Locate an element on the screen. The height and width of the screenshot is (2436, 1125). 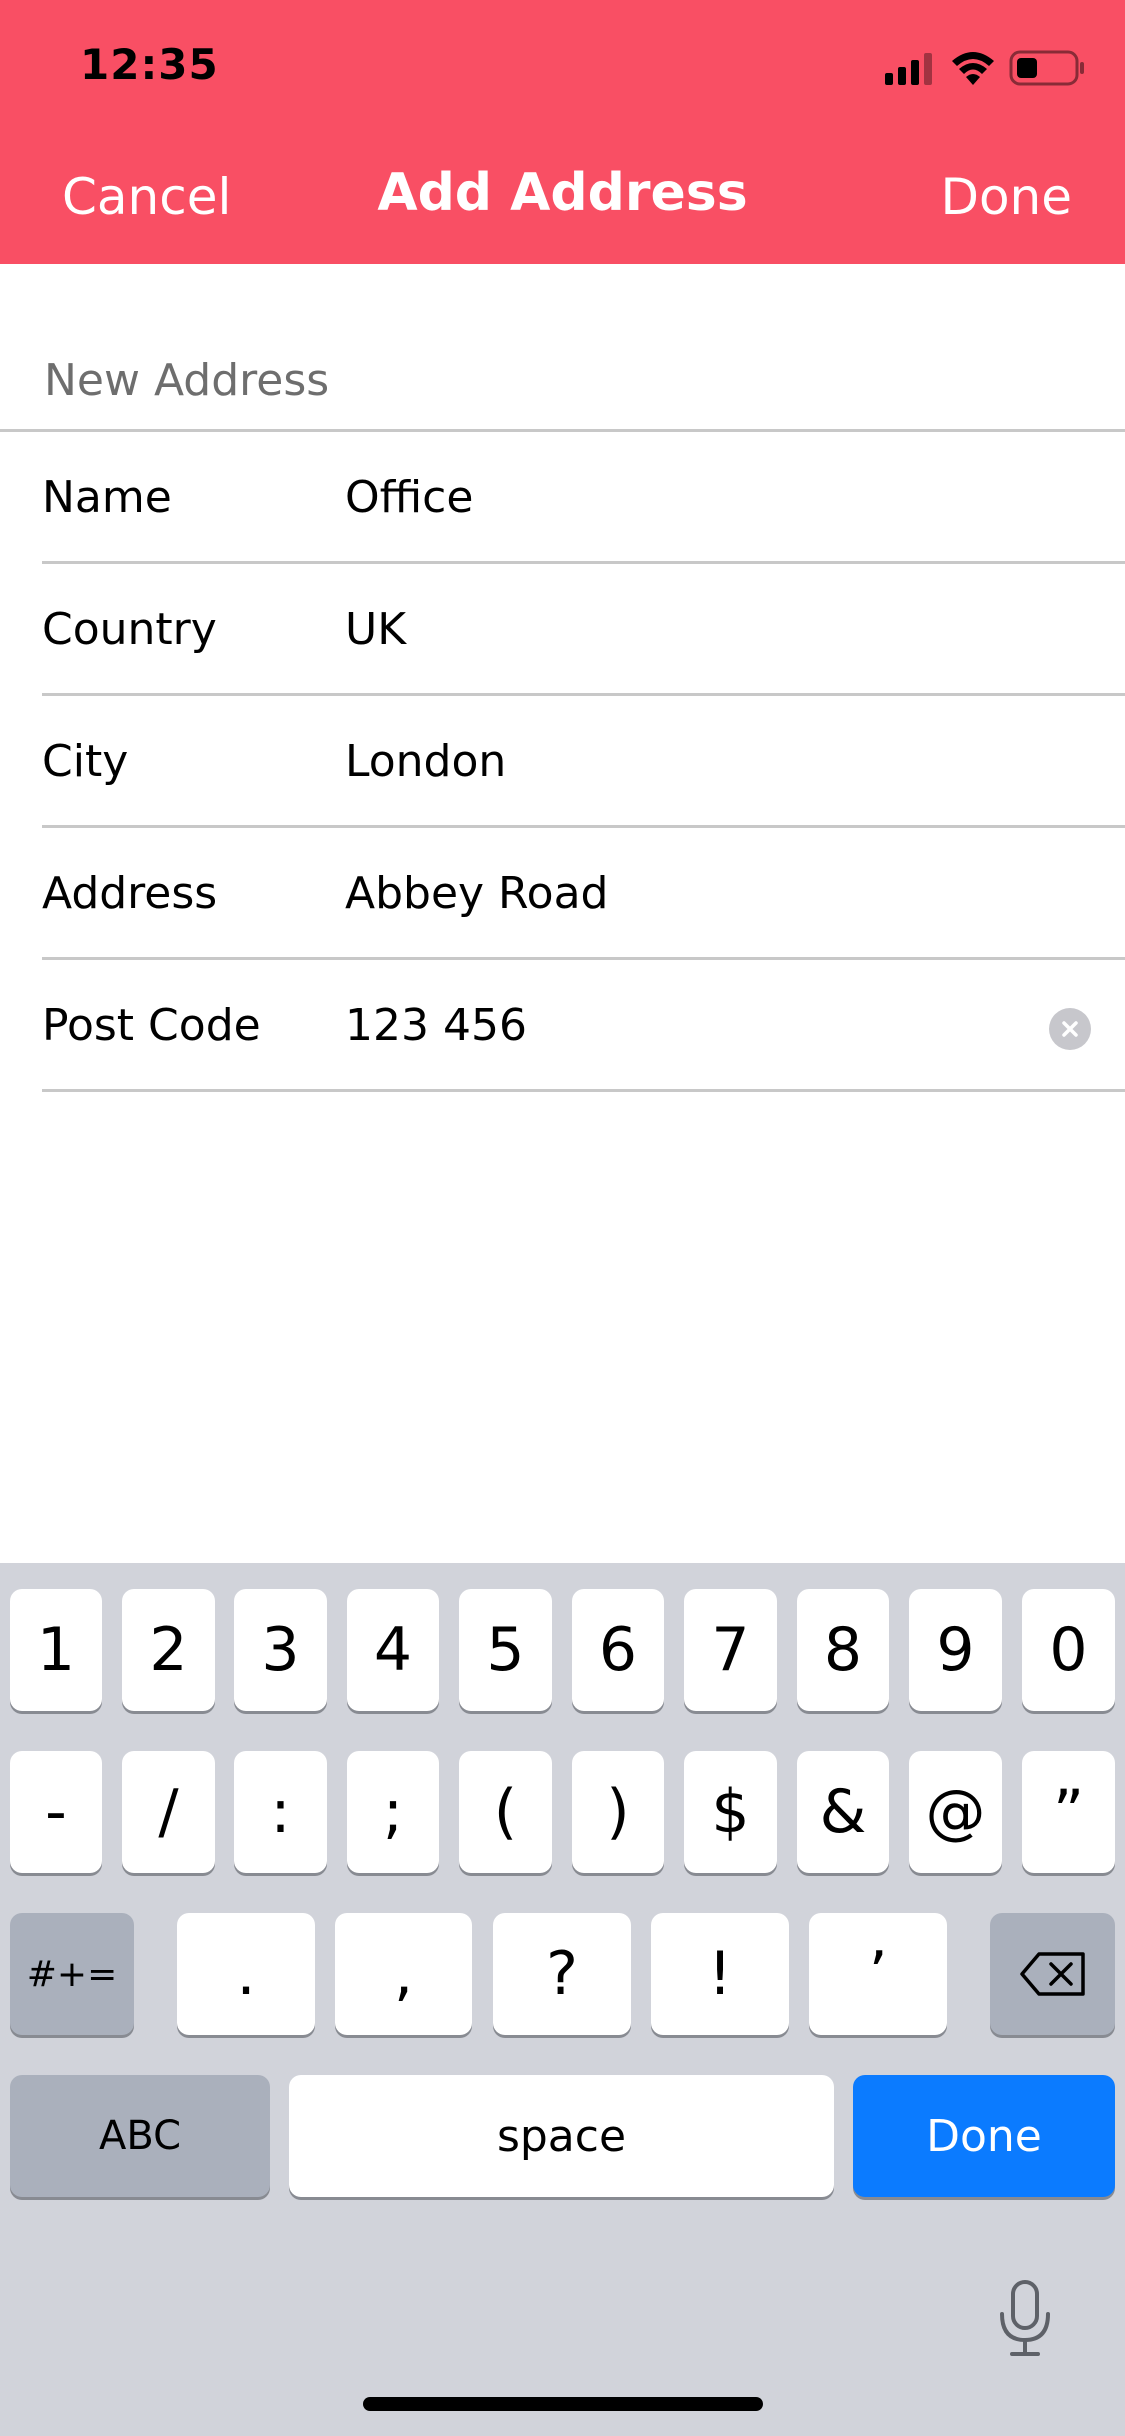
key-0: 0 is located at coordinates (1068, 1650).